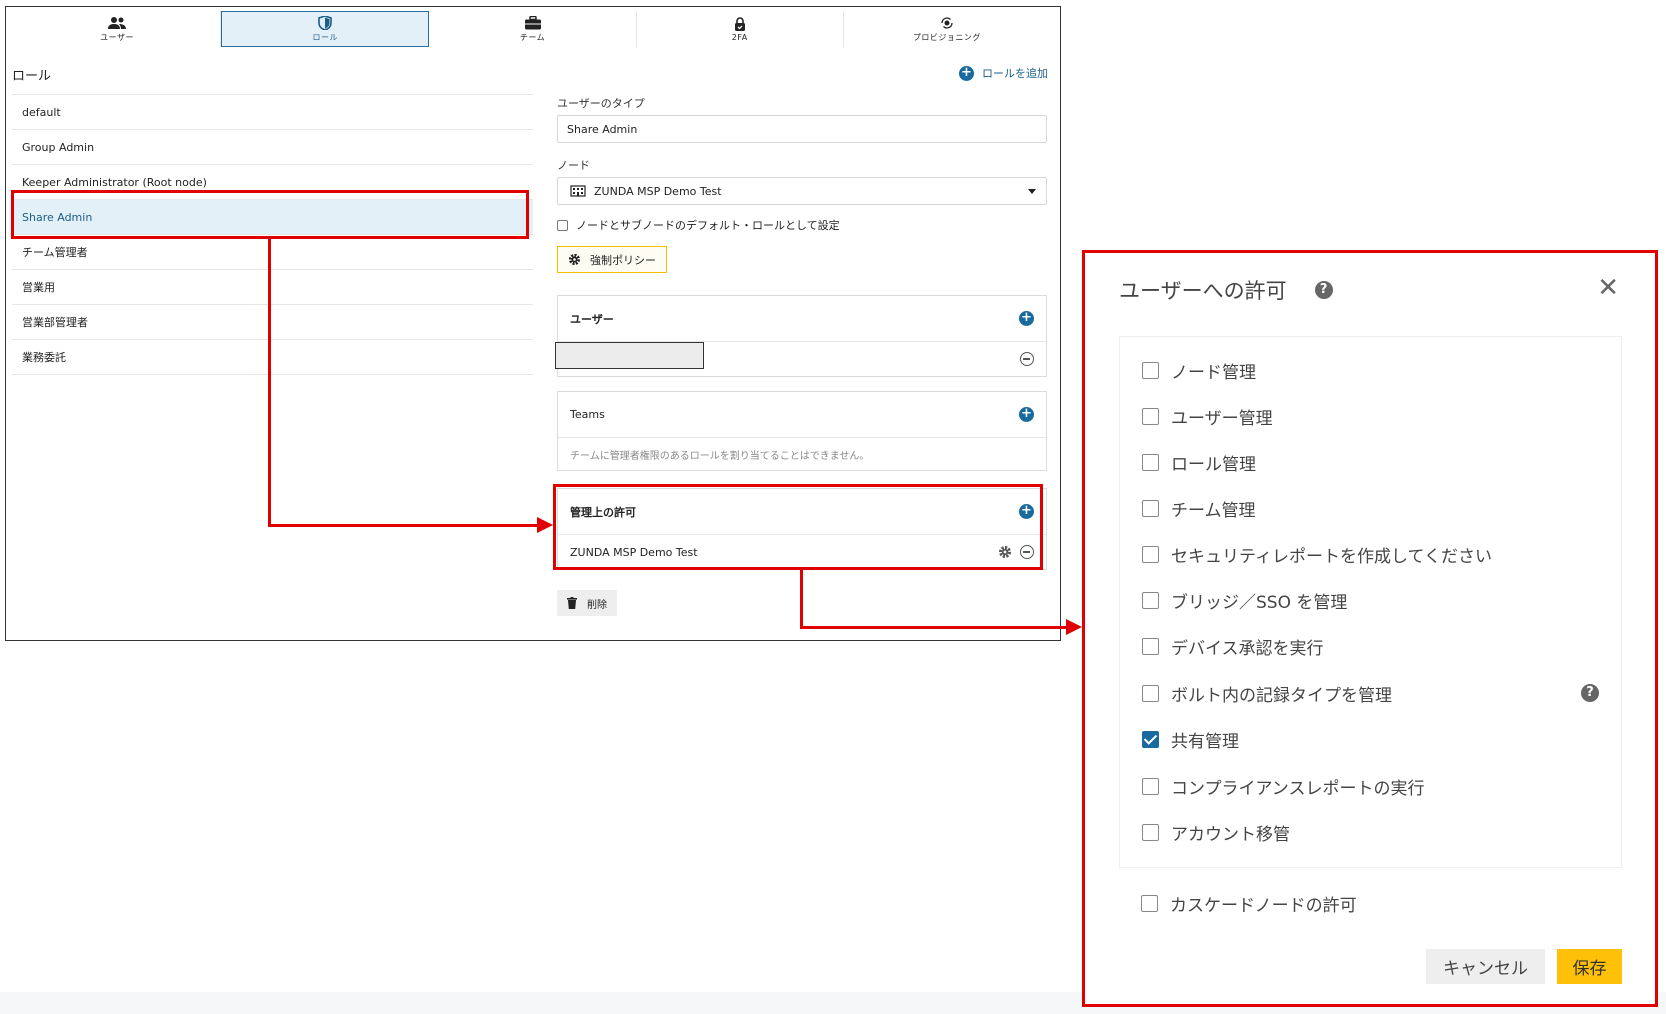 This screenshot has height=1014, width=1666. What do you see at coordinates (1230, 835) in the screenshot?
I see `permission-label: アカウント移管` at bounding box center [1230, 835].